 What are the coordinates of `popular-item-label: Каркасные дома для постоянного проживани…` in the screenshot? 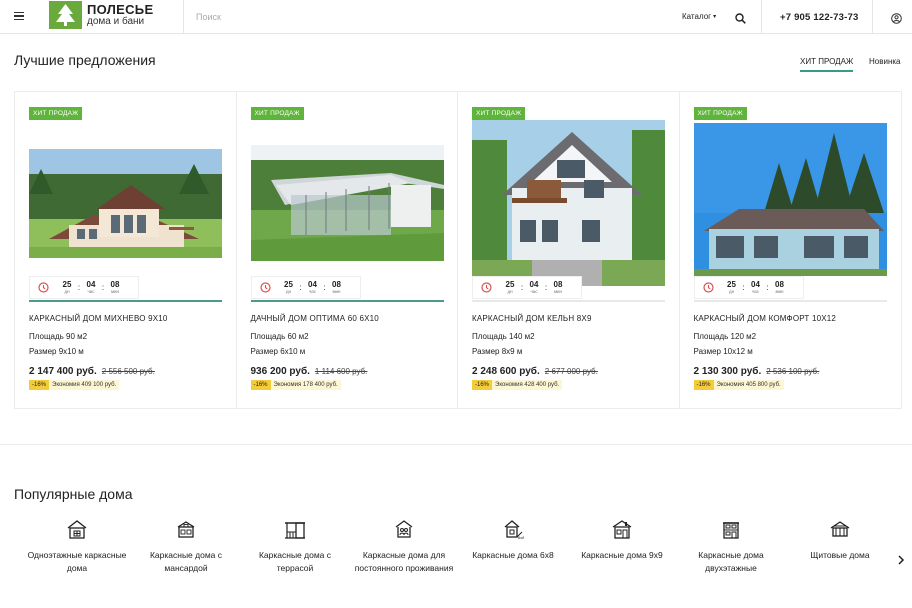 It's located at (404, 561).